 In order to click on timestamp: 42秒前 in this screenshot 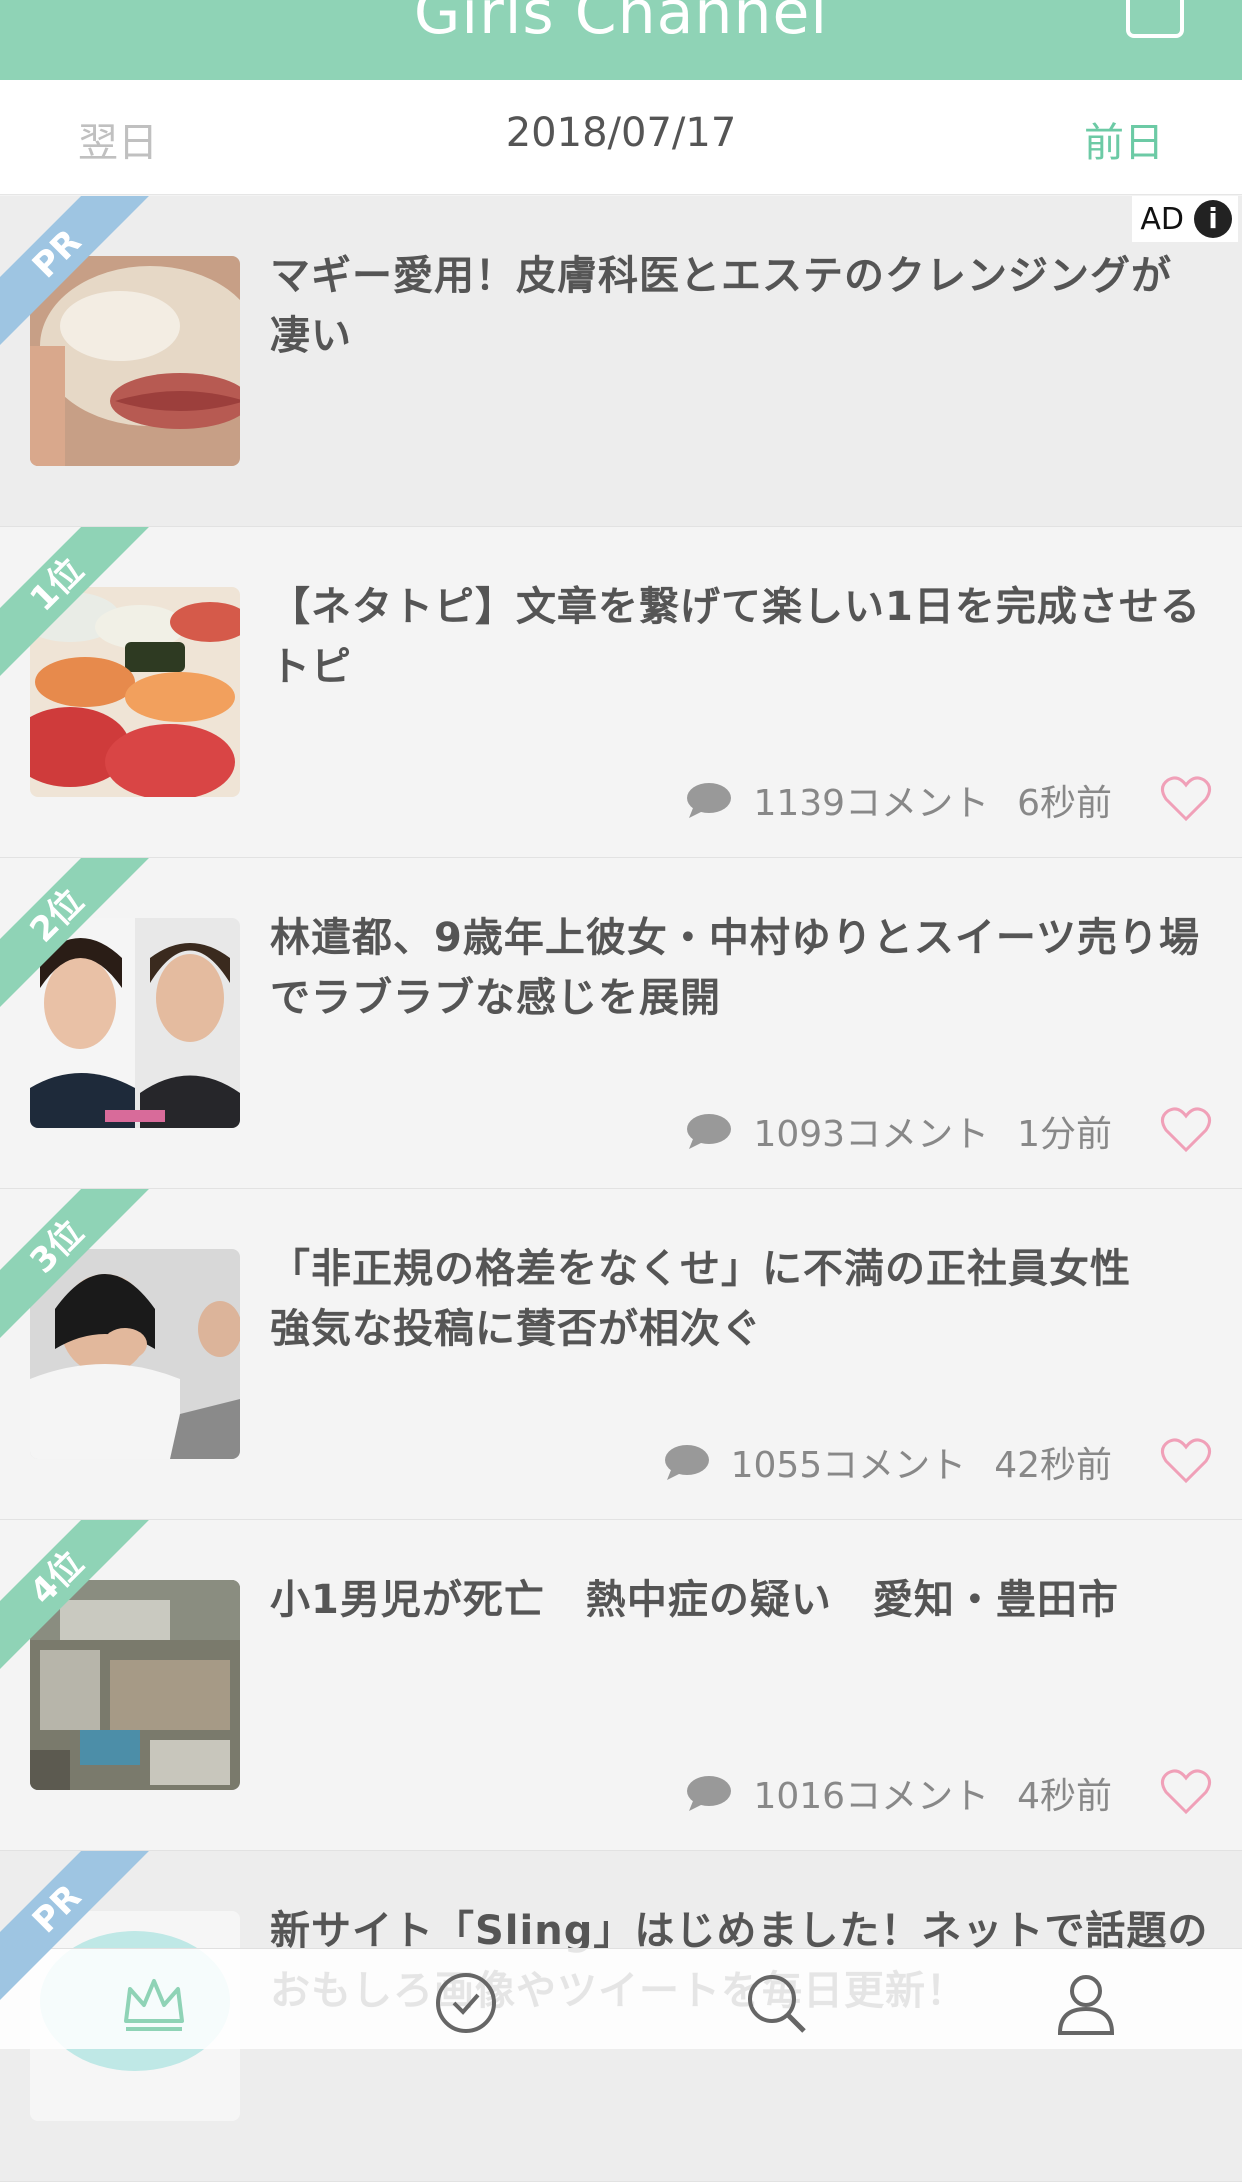, I will do `click(1053, 1465)`.